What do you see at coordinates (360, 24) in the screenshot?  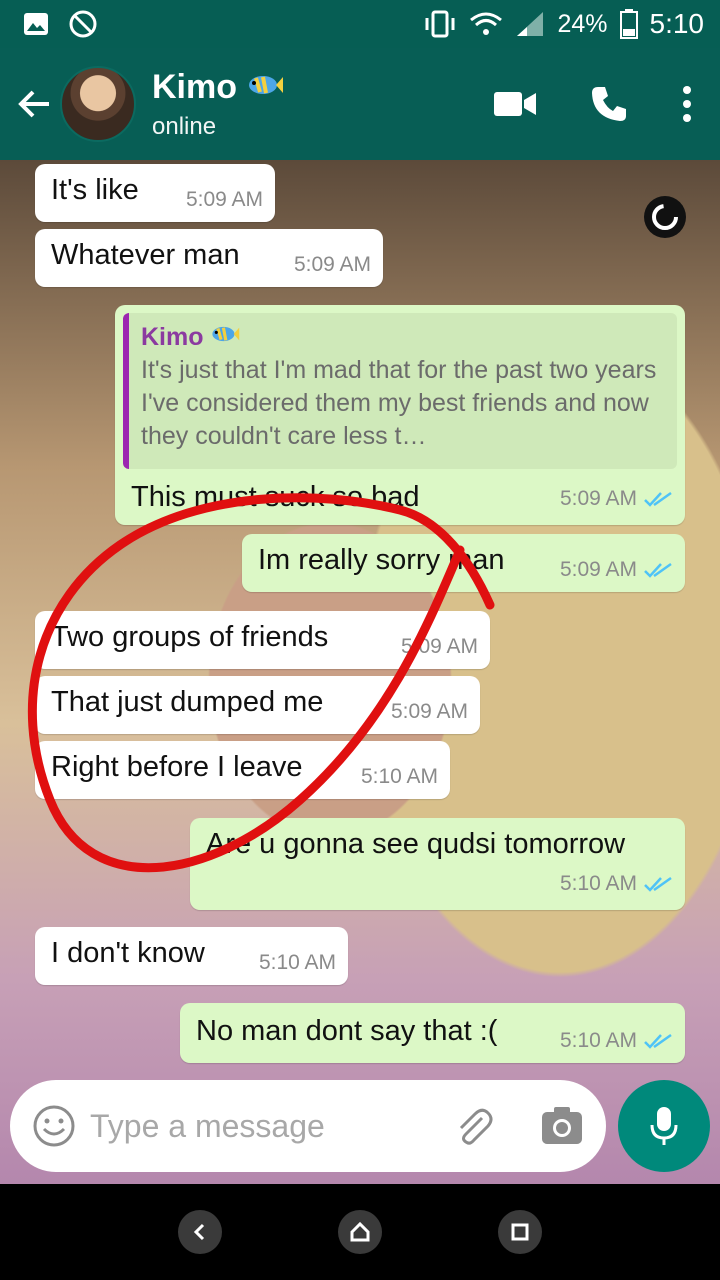 I see `status-bar: 24% 5:10` at bounding box center [360, 24].